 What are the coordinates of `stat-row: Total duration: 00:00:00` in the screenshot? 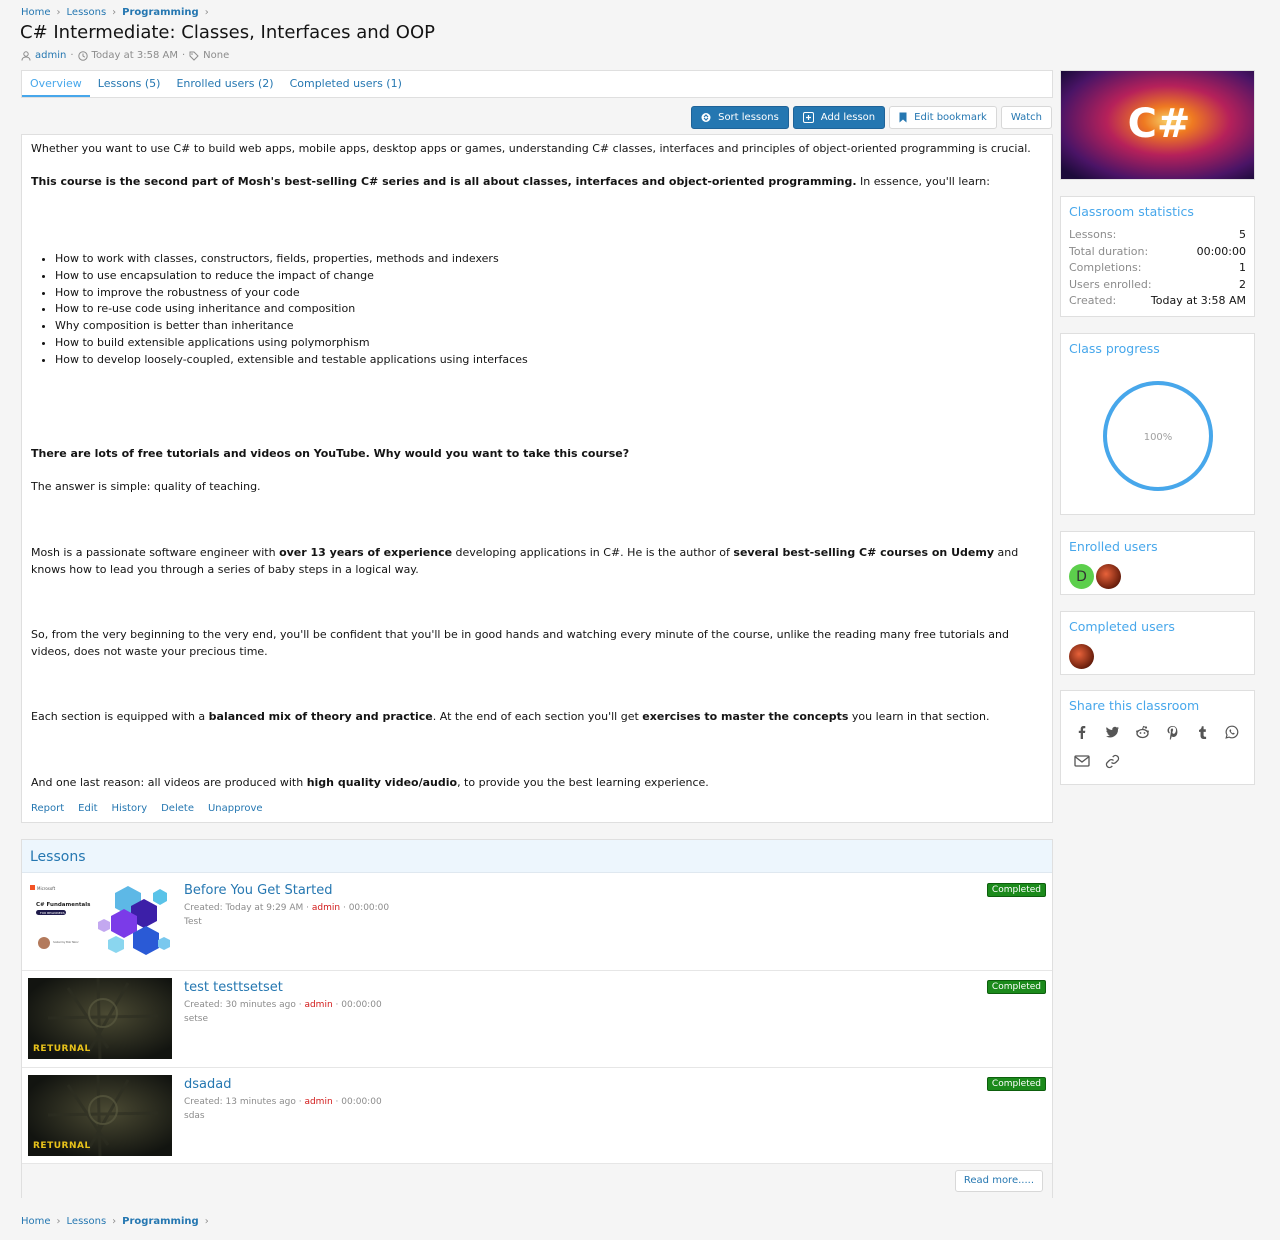 It's located at (1157, 251).